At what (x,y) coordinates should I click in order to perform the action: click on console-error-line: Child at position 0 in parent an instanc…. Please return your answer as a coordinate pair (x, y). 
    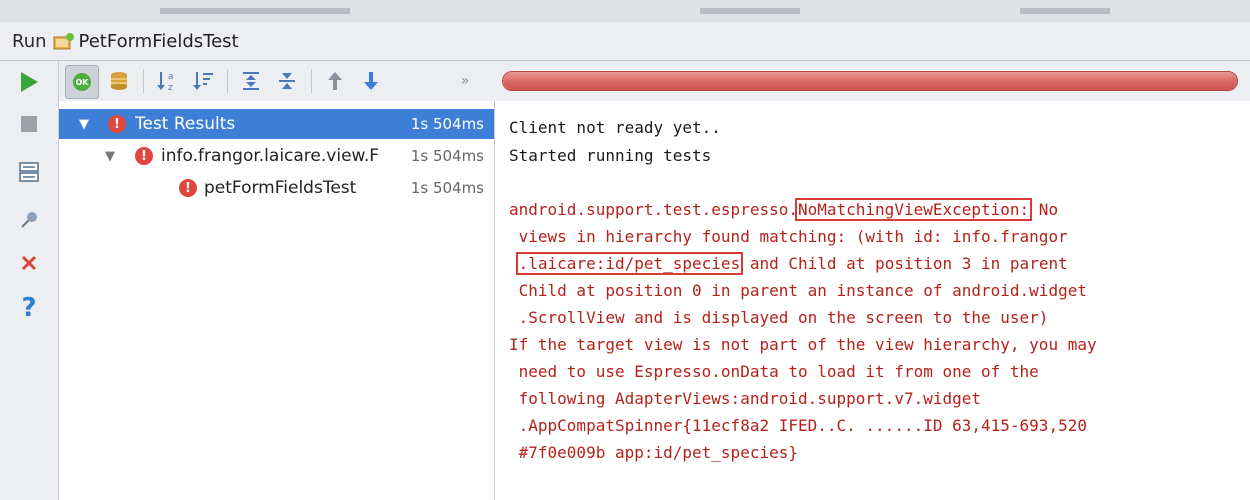
    Looking at the image, I should click on (798, 290).